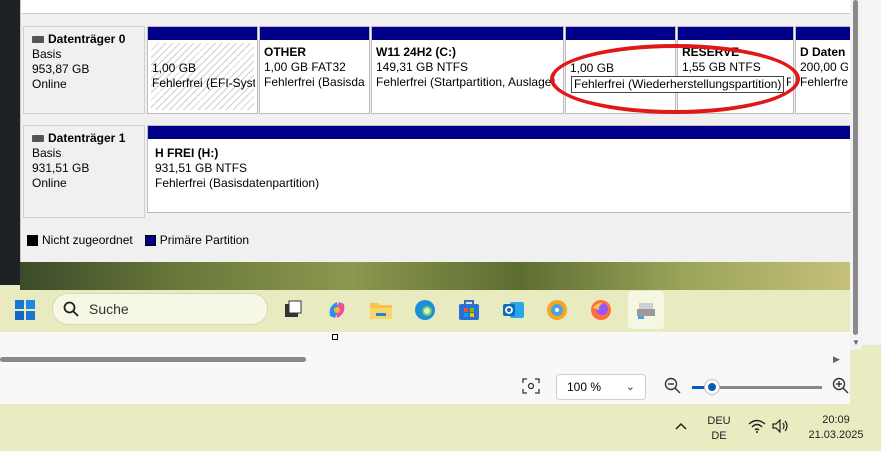 The height and width of the screenshot is (451, 881). I want to click on input-language-indicator: DEU DE, so click(719, 429).